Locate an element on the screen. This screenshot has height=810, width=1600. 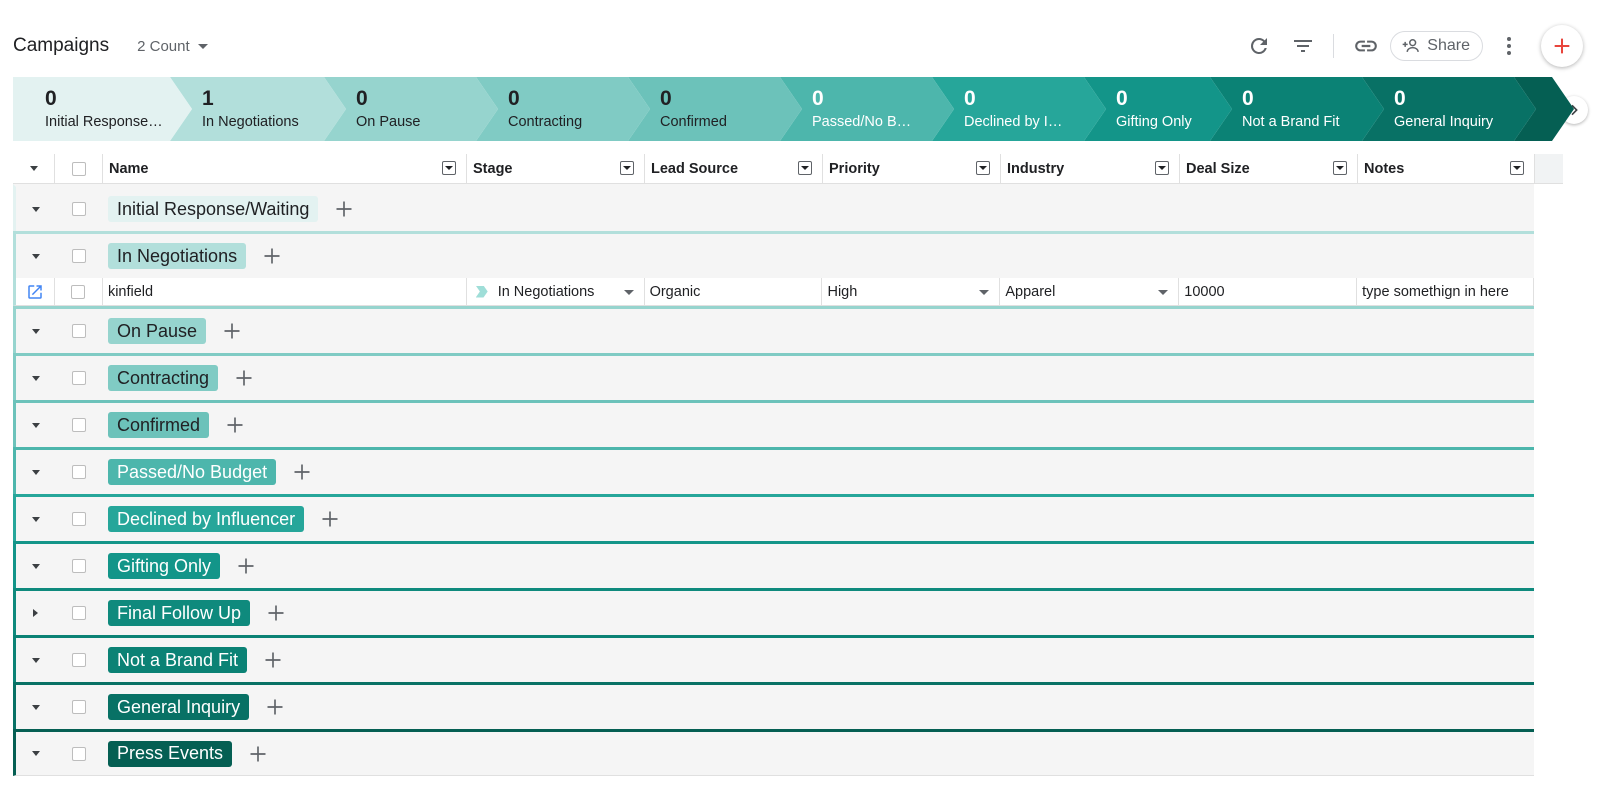
cell-stage: In Negotiations is located at coordinates (556, 291).